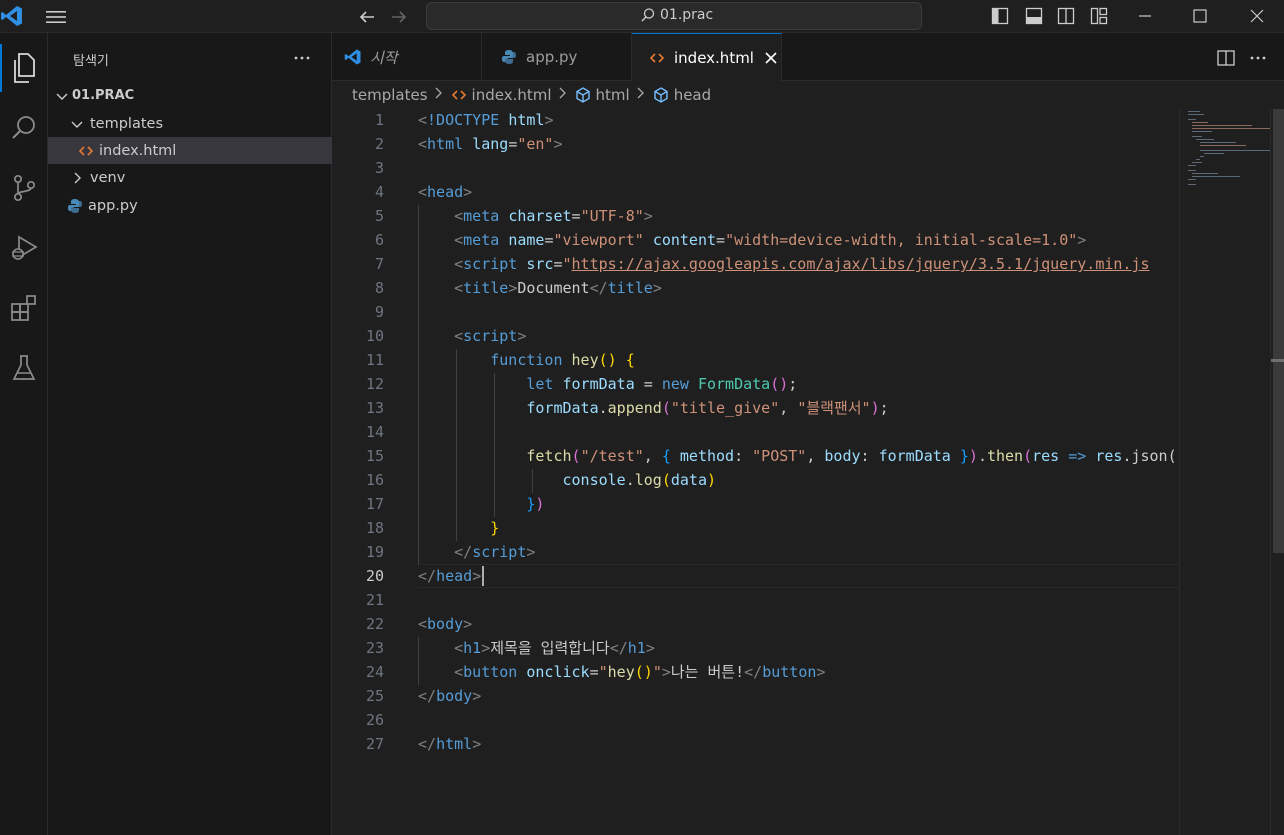 This screenshot has width=1284, height=835. Describe the element at coordinates (808, 57) in the screenshot. I see `editor-tab-bar: 시작 app.py index.html` at that location.